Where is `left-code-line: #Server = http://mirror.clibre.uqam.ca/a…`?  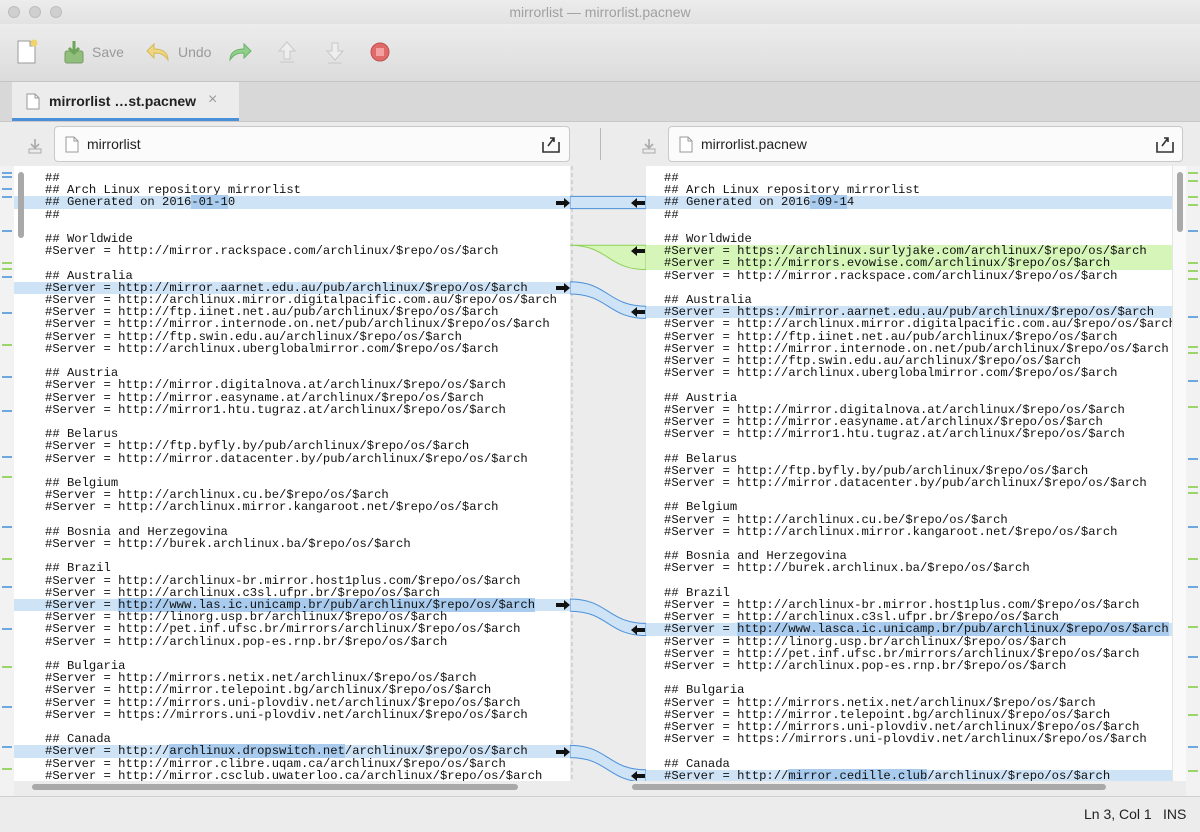
left-code-line: #Server = http://mirror.clibre.uqam.ca/a… is located at coordinates (292, 763).